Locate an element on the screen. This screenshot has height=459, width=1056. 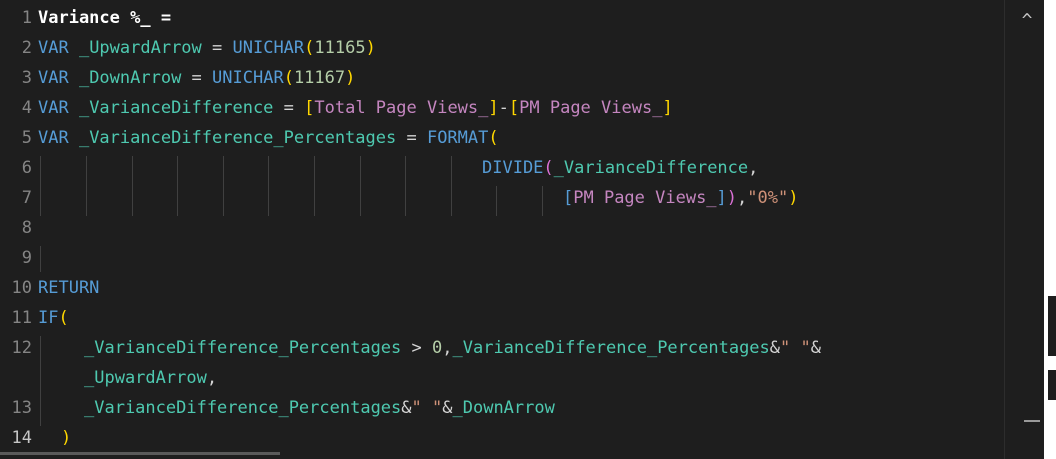
code-line-7: [PM Page Views_]),"0%") is located at coordinates (681, 198).